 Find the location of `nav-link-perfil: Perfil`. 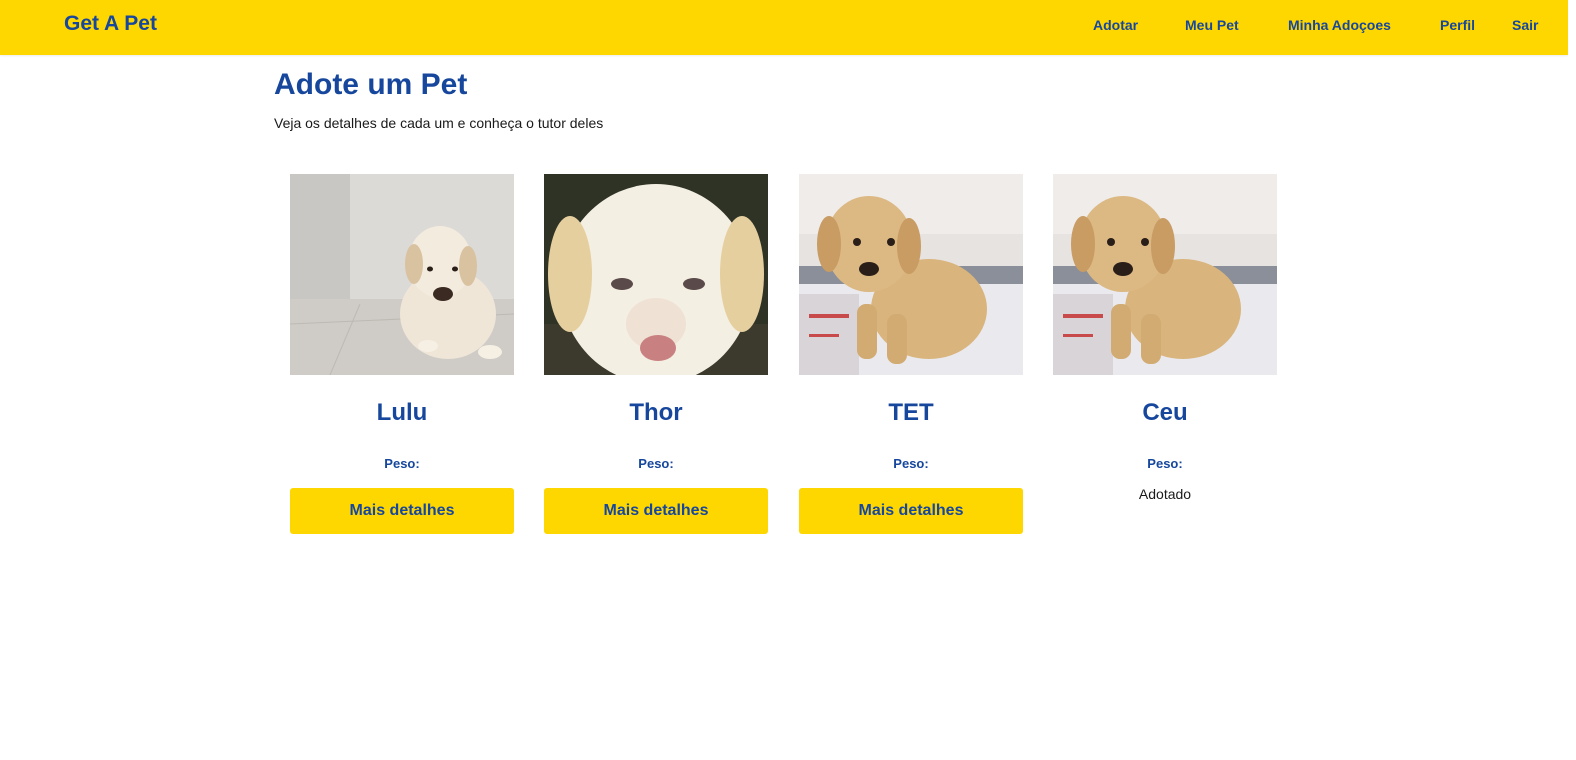

nav-link-perfil: Perfil is located at coordinates (1457, 25).